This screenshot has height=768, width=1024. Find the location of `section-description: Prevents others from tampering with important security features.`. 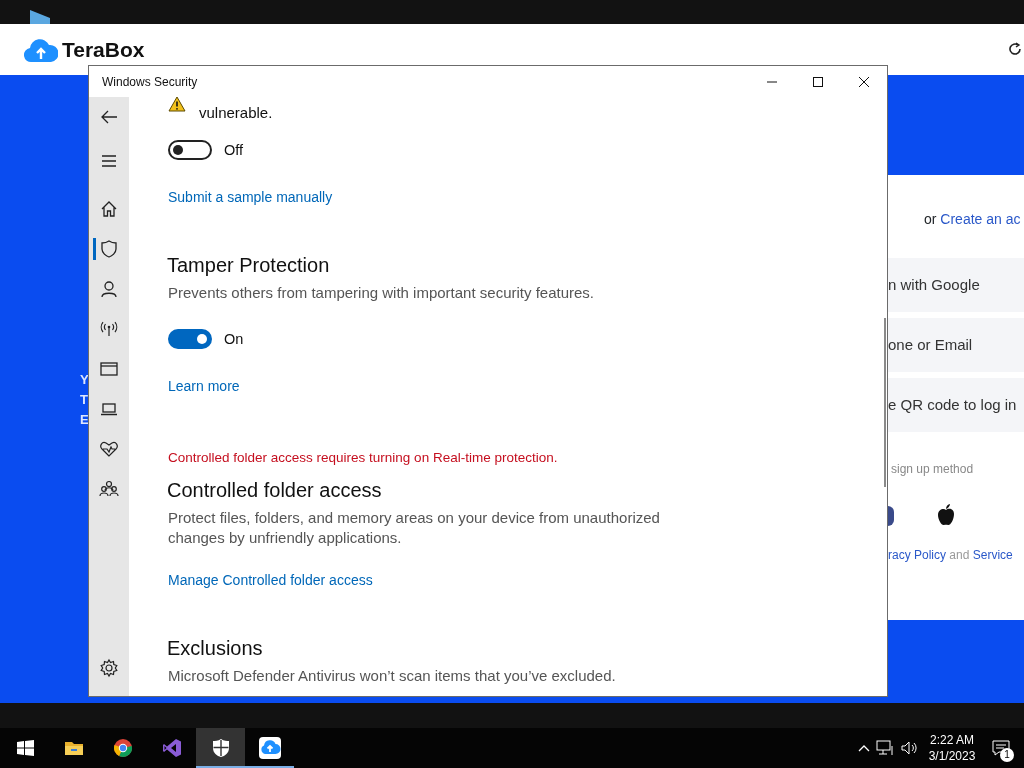

section-description: Prevents others from tampering with important security features. is located at coordinates (381, 293).